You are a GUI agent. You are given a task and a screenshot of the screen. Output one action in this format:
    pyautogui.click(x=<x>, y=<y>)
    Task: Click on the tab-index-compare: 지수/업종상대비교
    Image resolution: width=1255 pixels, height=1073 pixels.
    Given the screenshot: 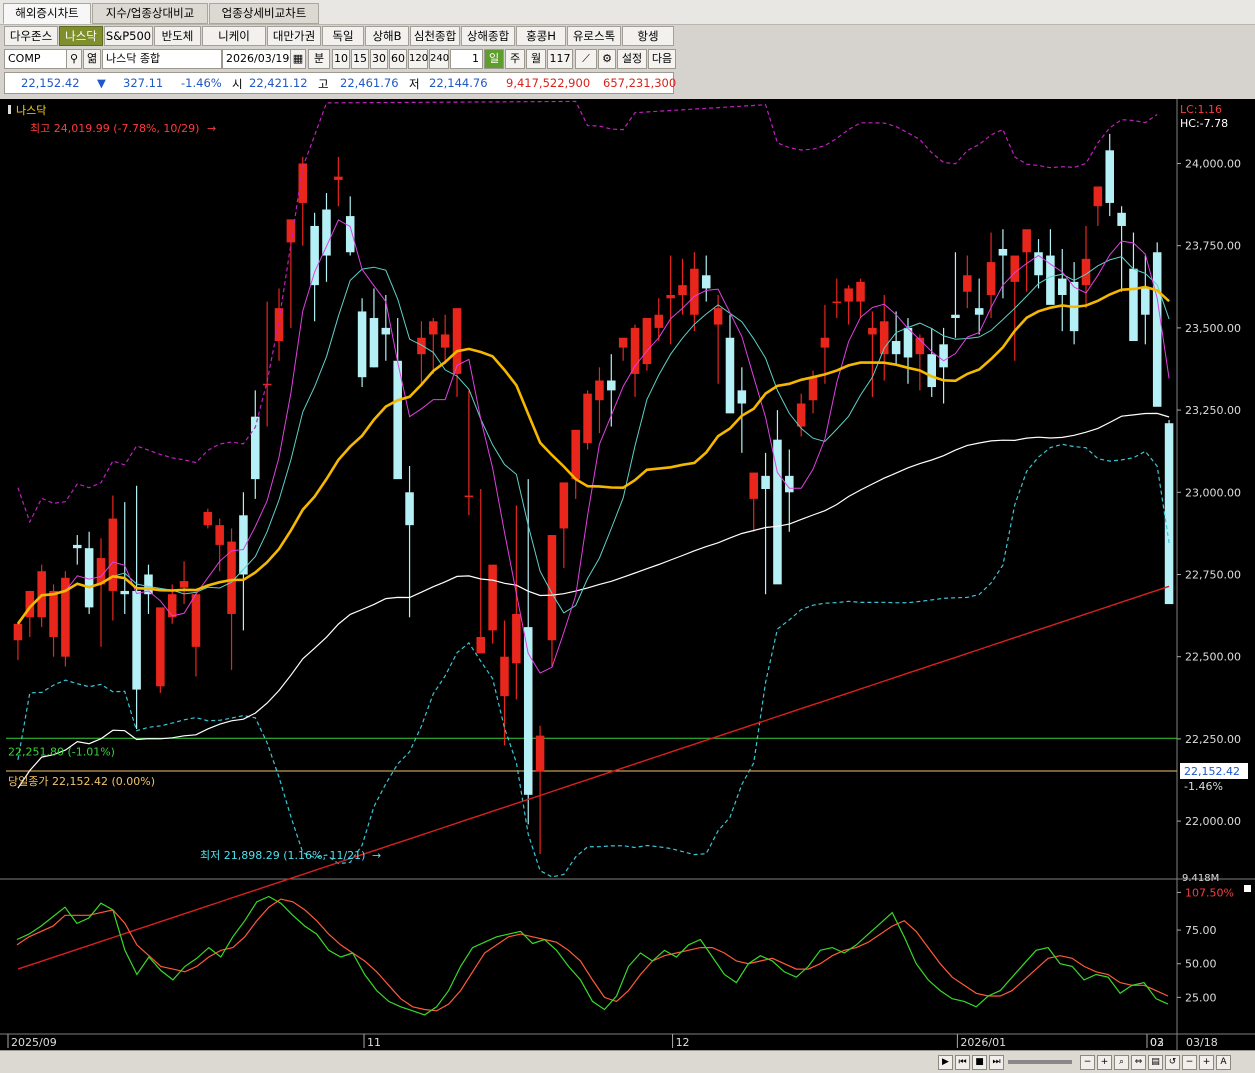 What is the action you would take?
    pyautogui.click(x=150, y=13)
    